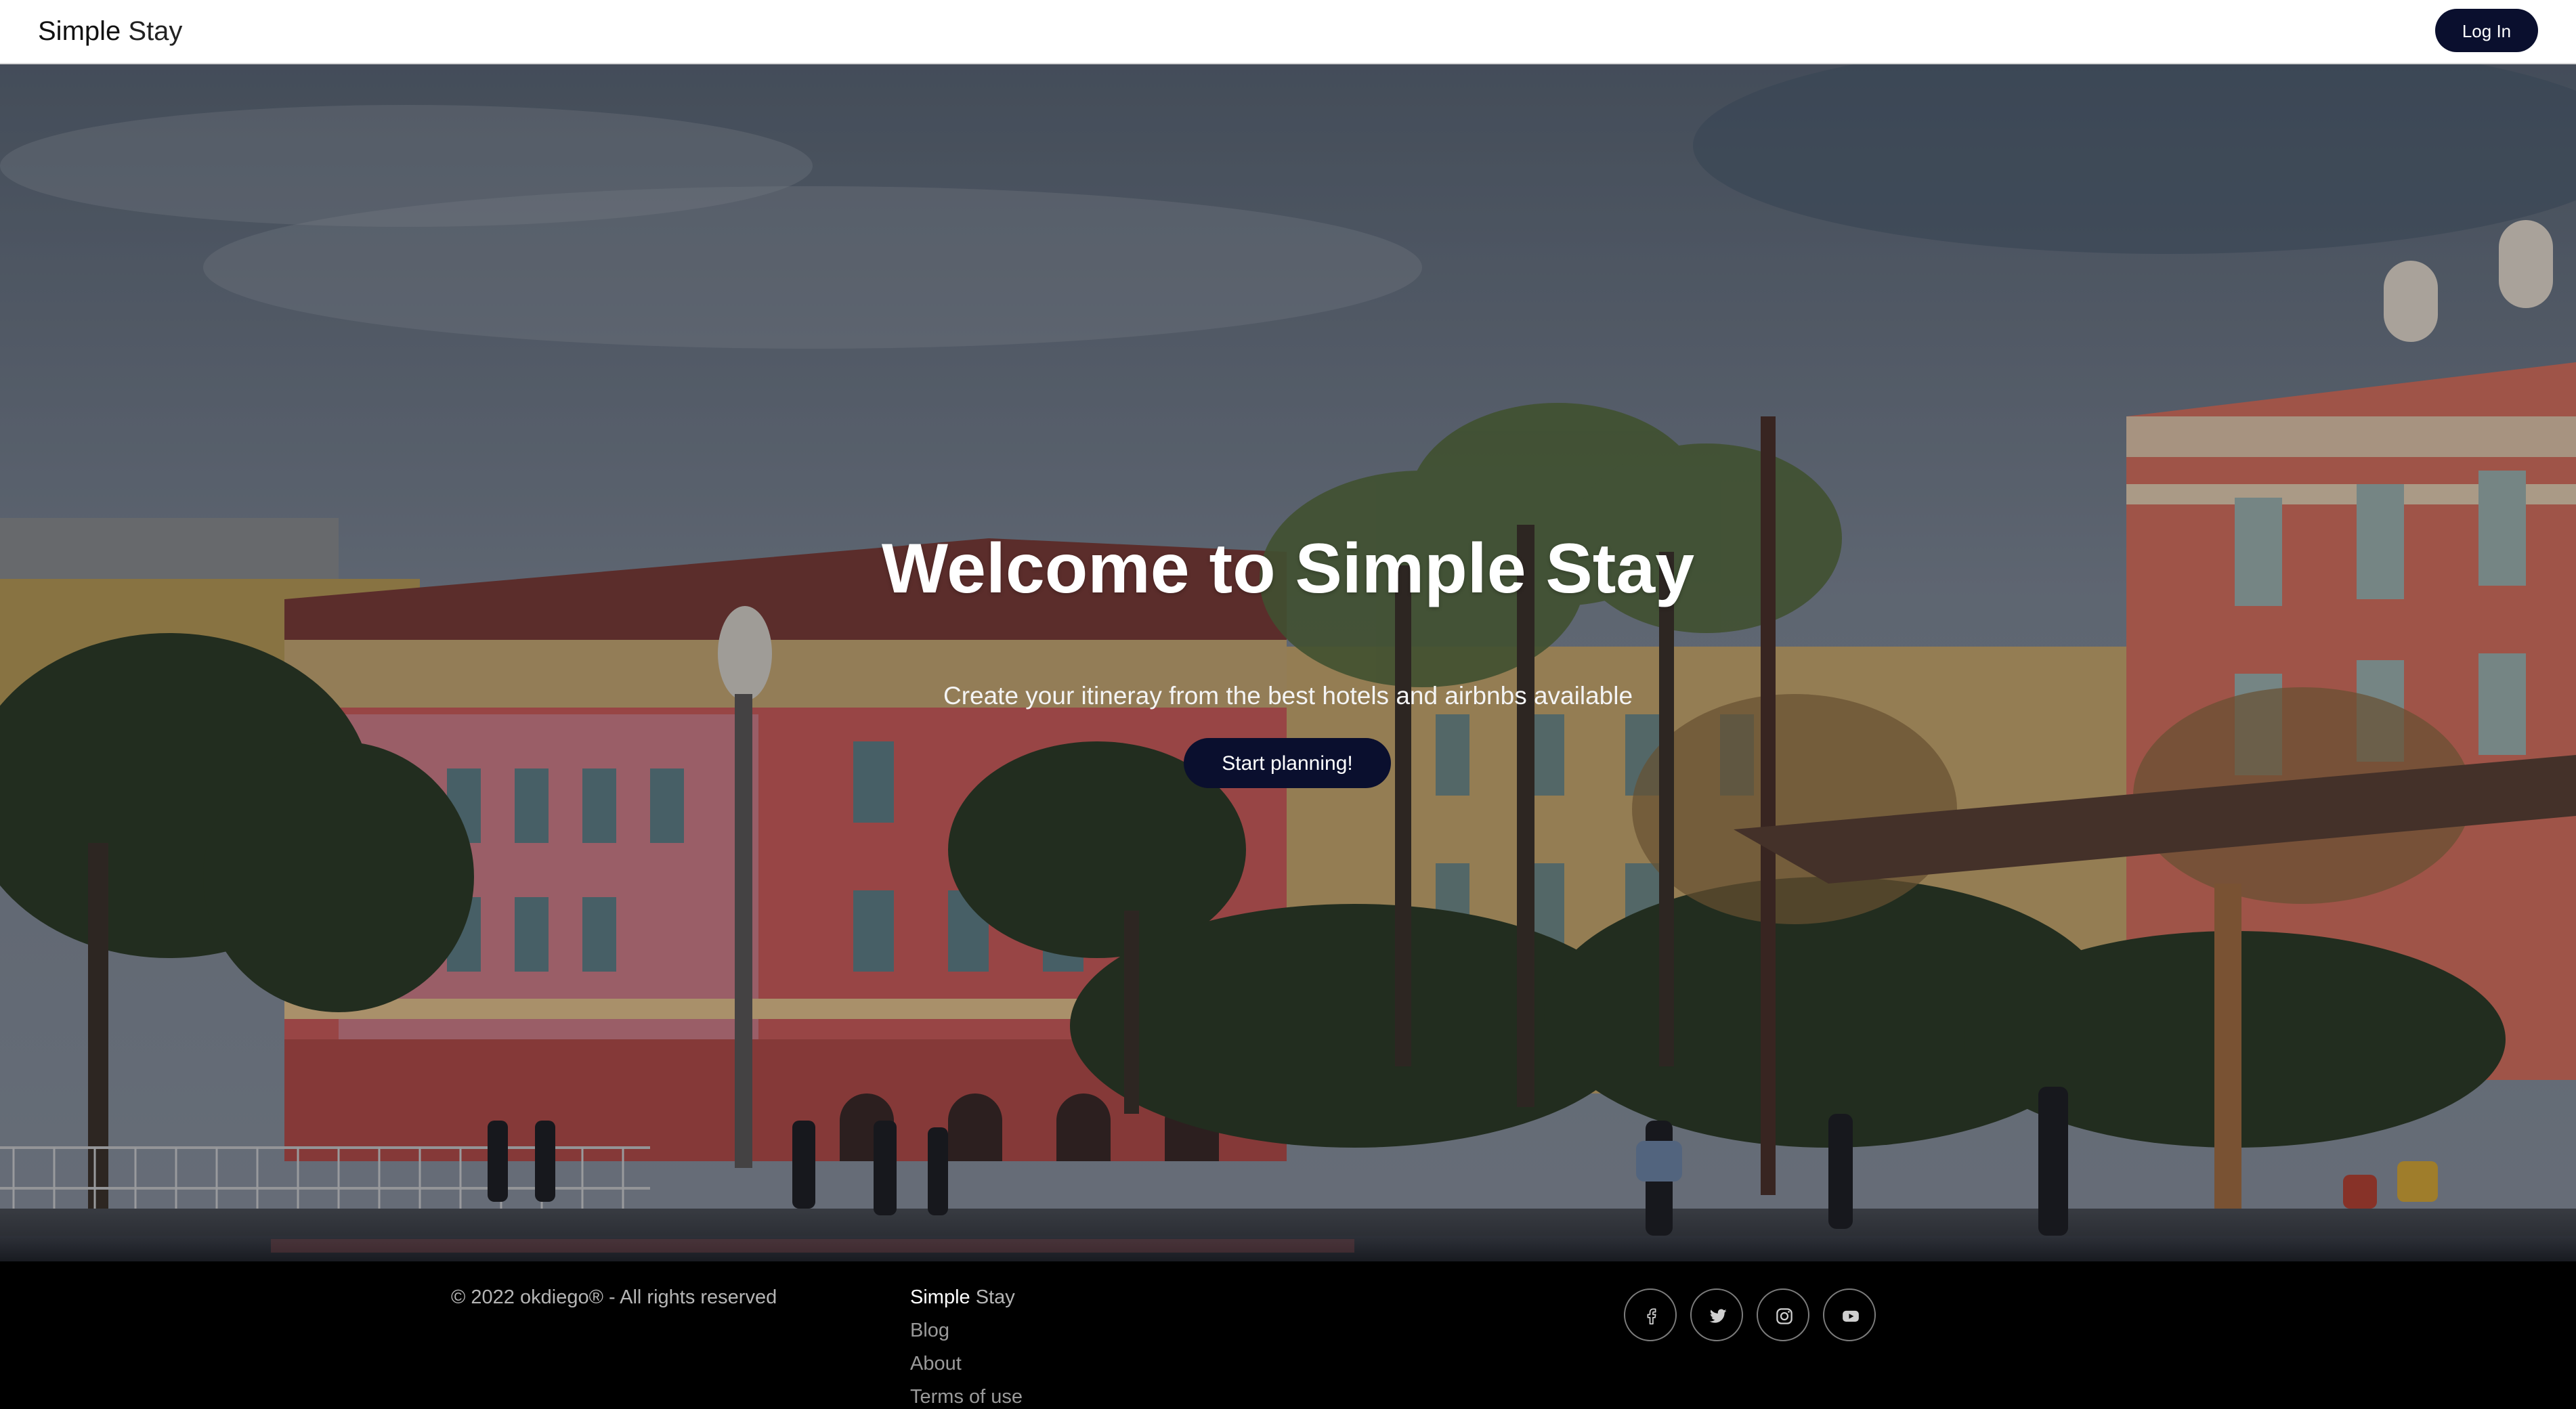  What do you see at coordinates (940, 1297) in the screenshot?
I see `footer-brand-part1: Simple` at bounding box center [940, 1297].